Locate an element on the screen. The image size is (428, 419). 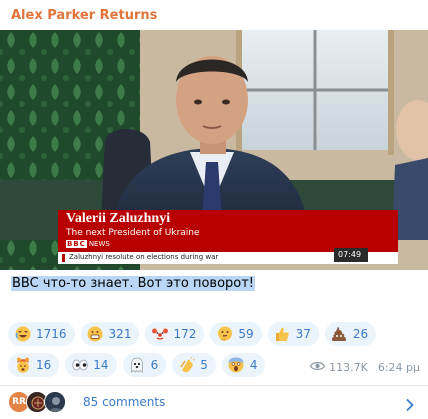
reaction-count: 321 is located at coordinates (120, 334).